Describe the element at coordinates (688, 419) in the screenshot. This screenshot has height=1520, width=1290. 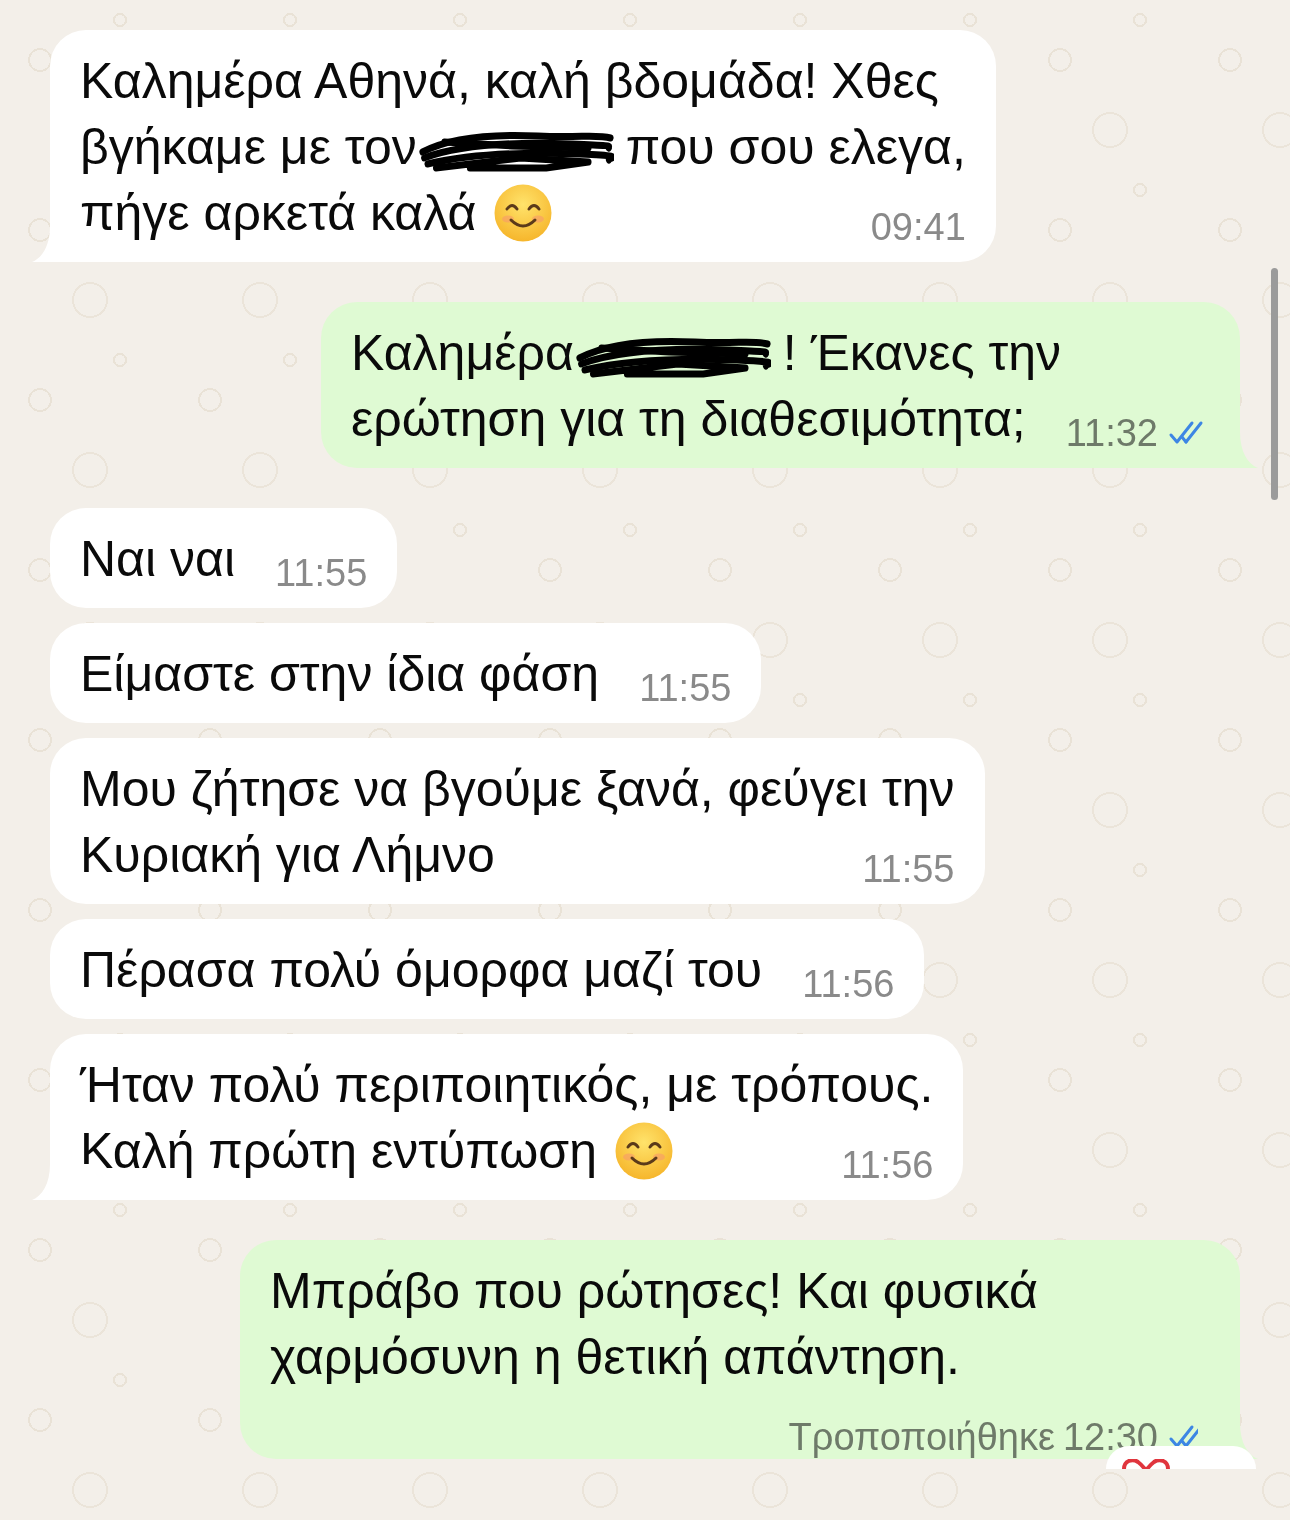
I see `message-text: ερώτηση για τη διαθεσιμότητα;` at that location.